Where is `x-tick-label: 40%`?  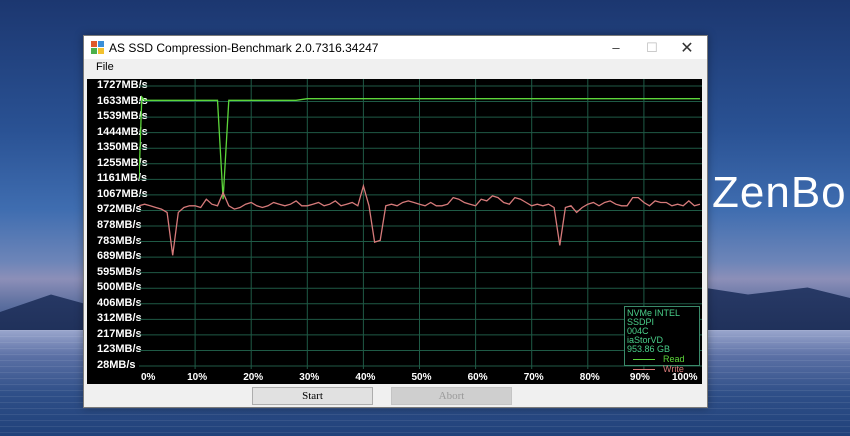
x-tick-label: 40% is located at coordinates (365, 377).